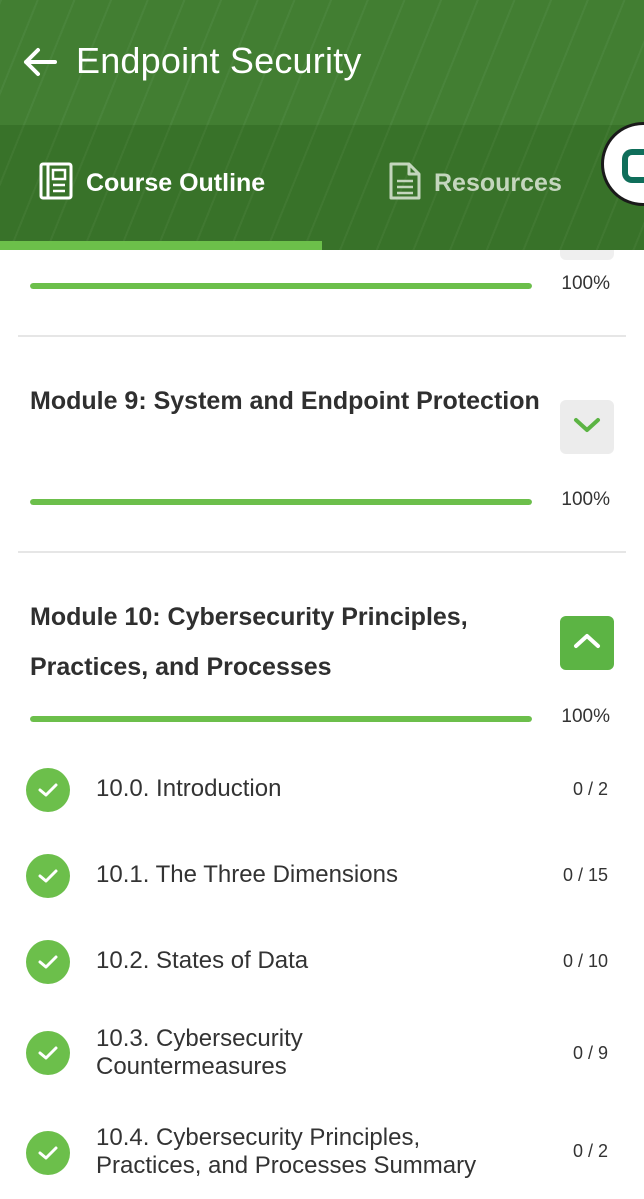  Describe the element at coordinates (199, 1052) in the screenshot. I see `lesson-title: 10.3. Cybersecurity Countermeasures` at that location.